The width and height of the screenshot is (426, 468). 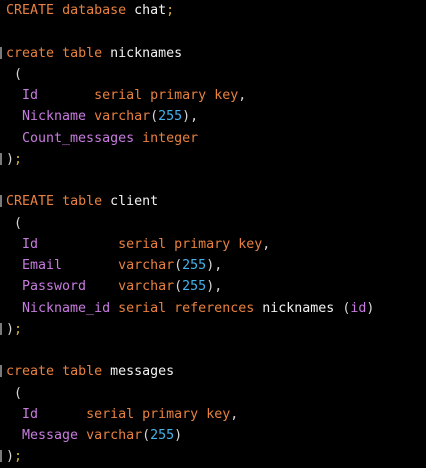 I want to click on code-line: create table messages, so click(x=213, y=371).